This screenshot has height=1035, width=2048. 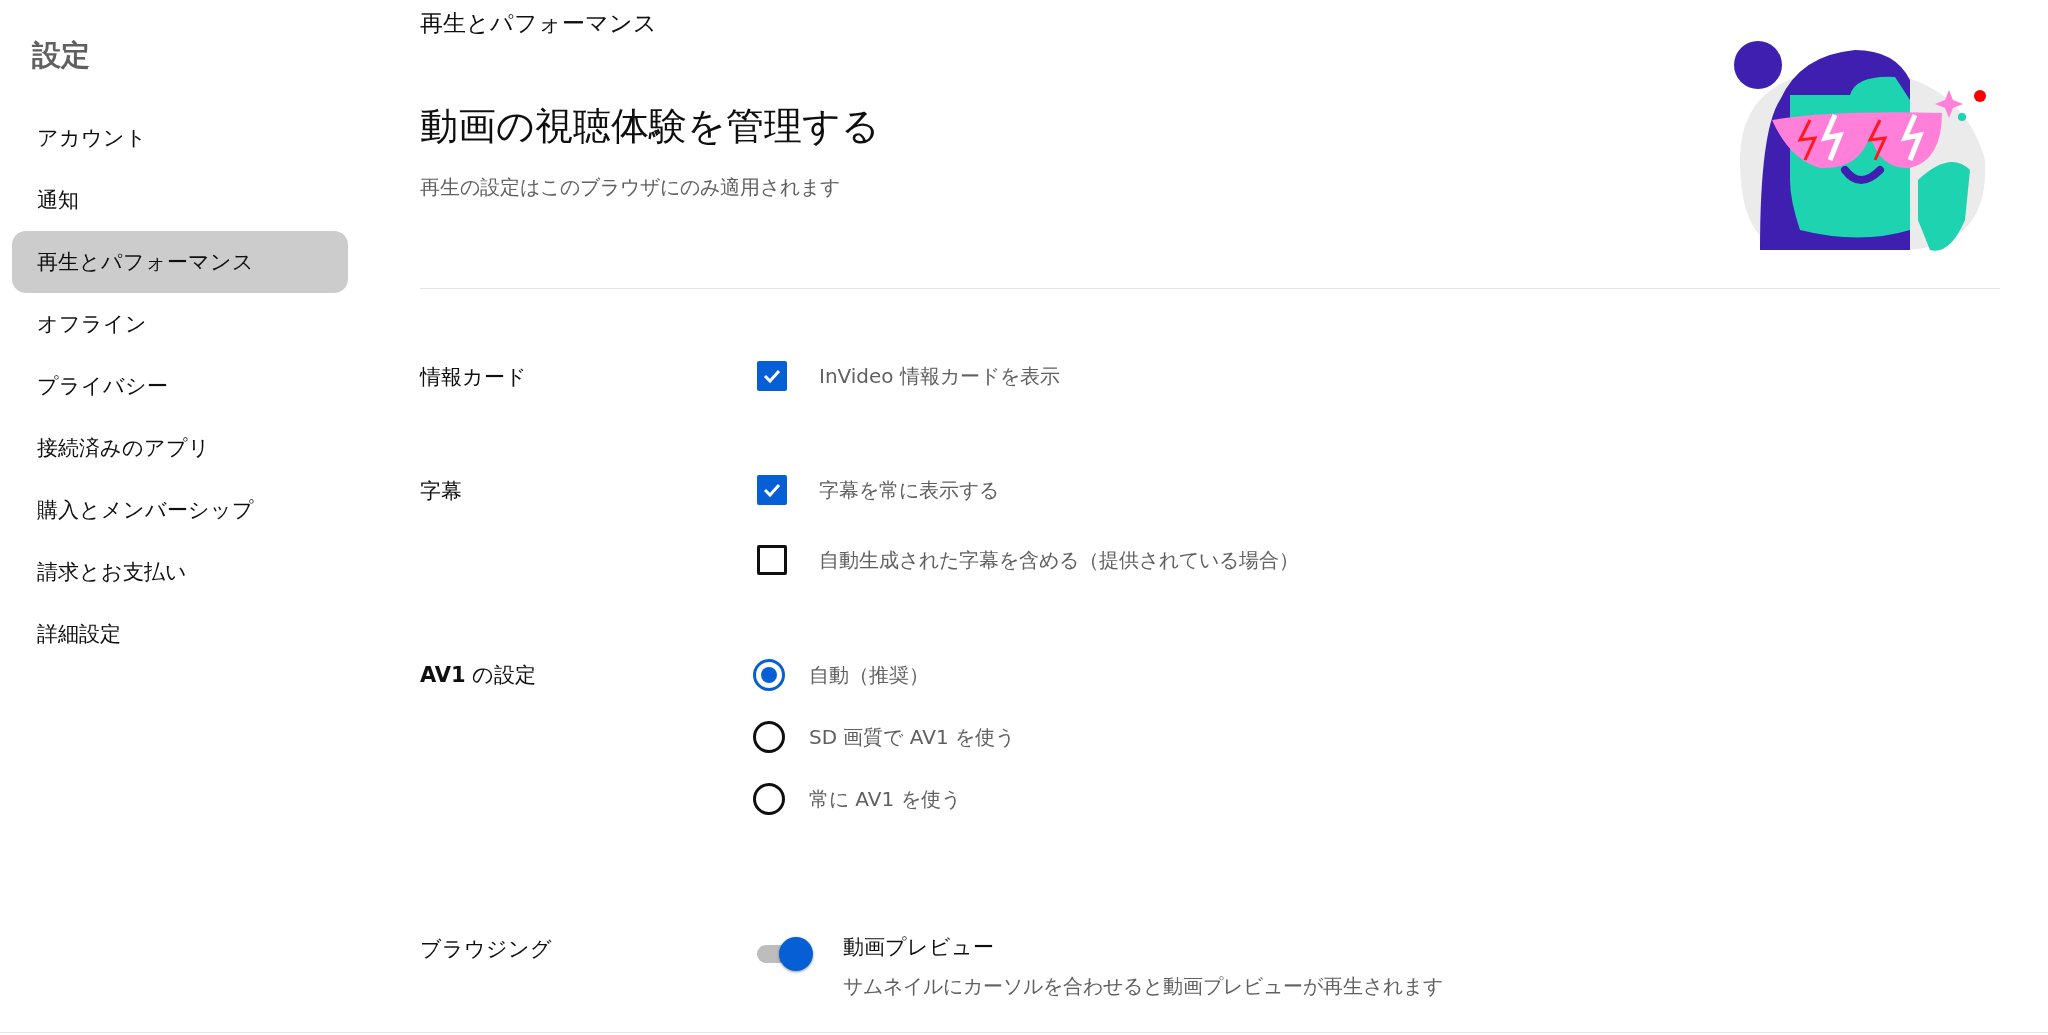 I want to click on toggle-description: サムネイルにカーソルを合わせると動画プレビューが再生されます, so click(x=1143, y=986).